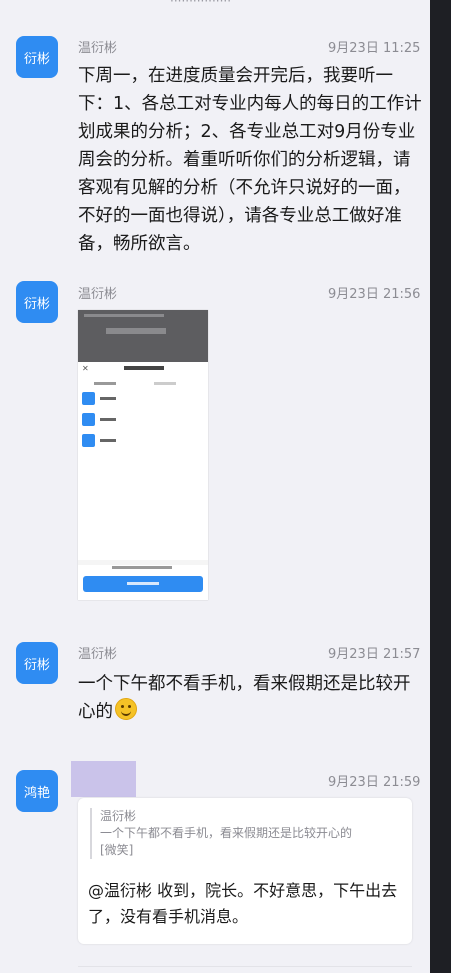  What do you see at coordinates (201, 4) in the screenshot?
I see `top-hint: ················` at bounding box center [201, 4].